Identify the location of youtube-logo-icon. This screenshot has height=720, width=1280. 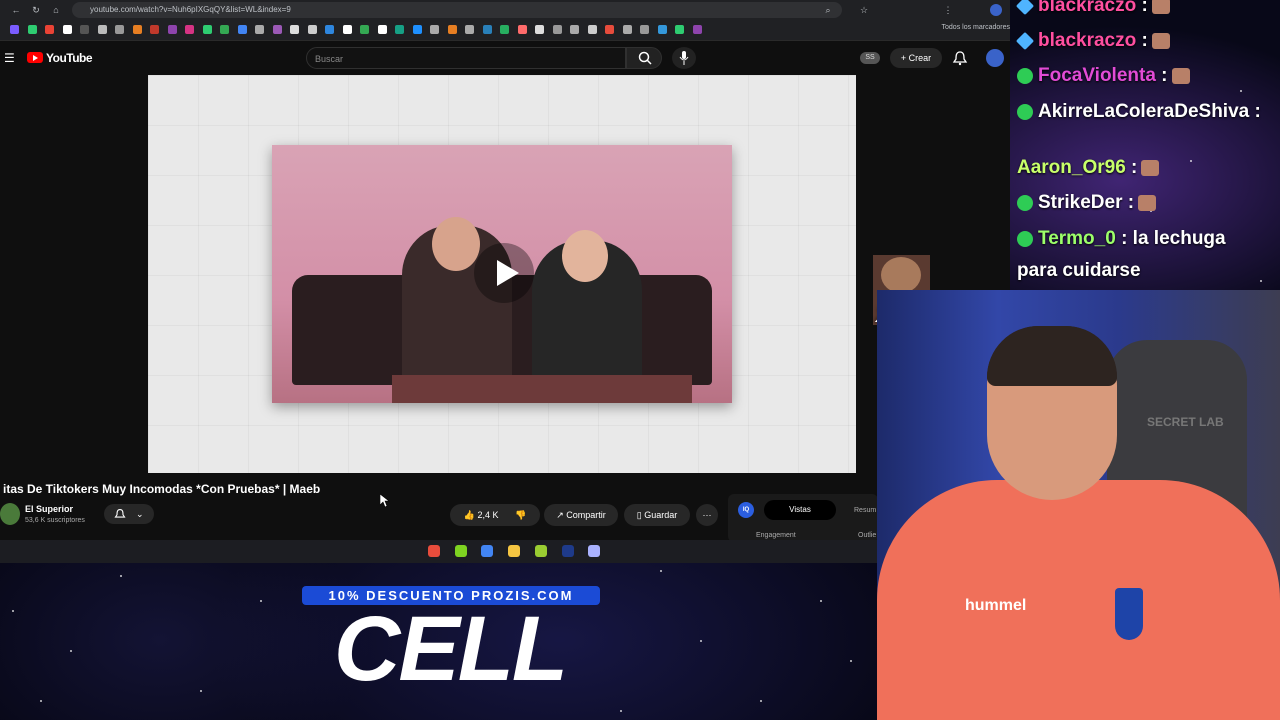
(35, 57).